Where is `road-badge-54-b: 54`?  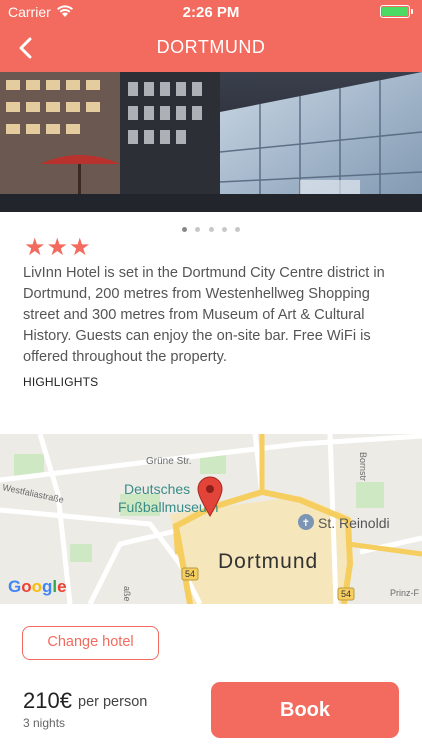 road-badge-54-b: 54 is located at coordinates (346, 594).